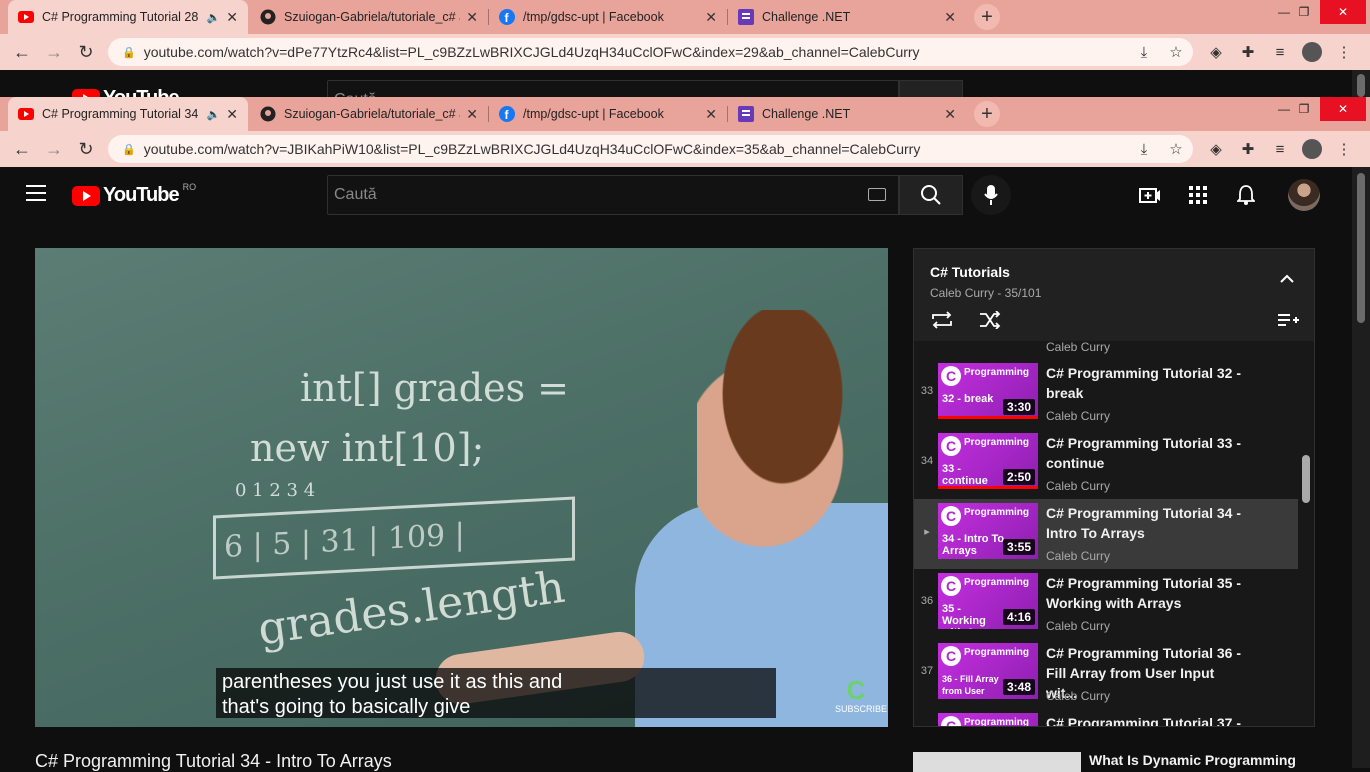  Describe the element at coordinates (1361, 467) in the screenshot. I see `page-scrollbar` at that location.